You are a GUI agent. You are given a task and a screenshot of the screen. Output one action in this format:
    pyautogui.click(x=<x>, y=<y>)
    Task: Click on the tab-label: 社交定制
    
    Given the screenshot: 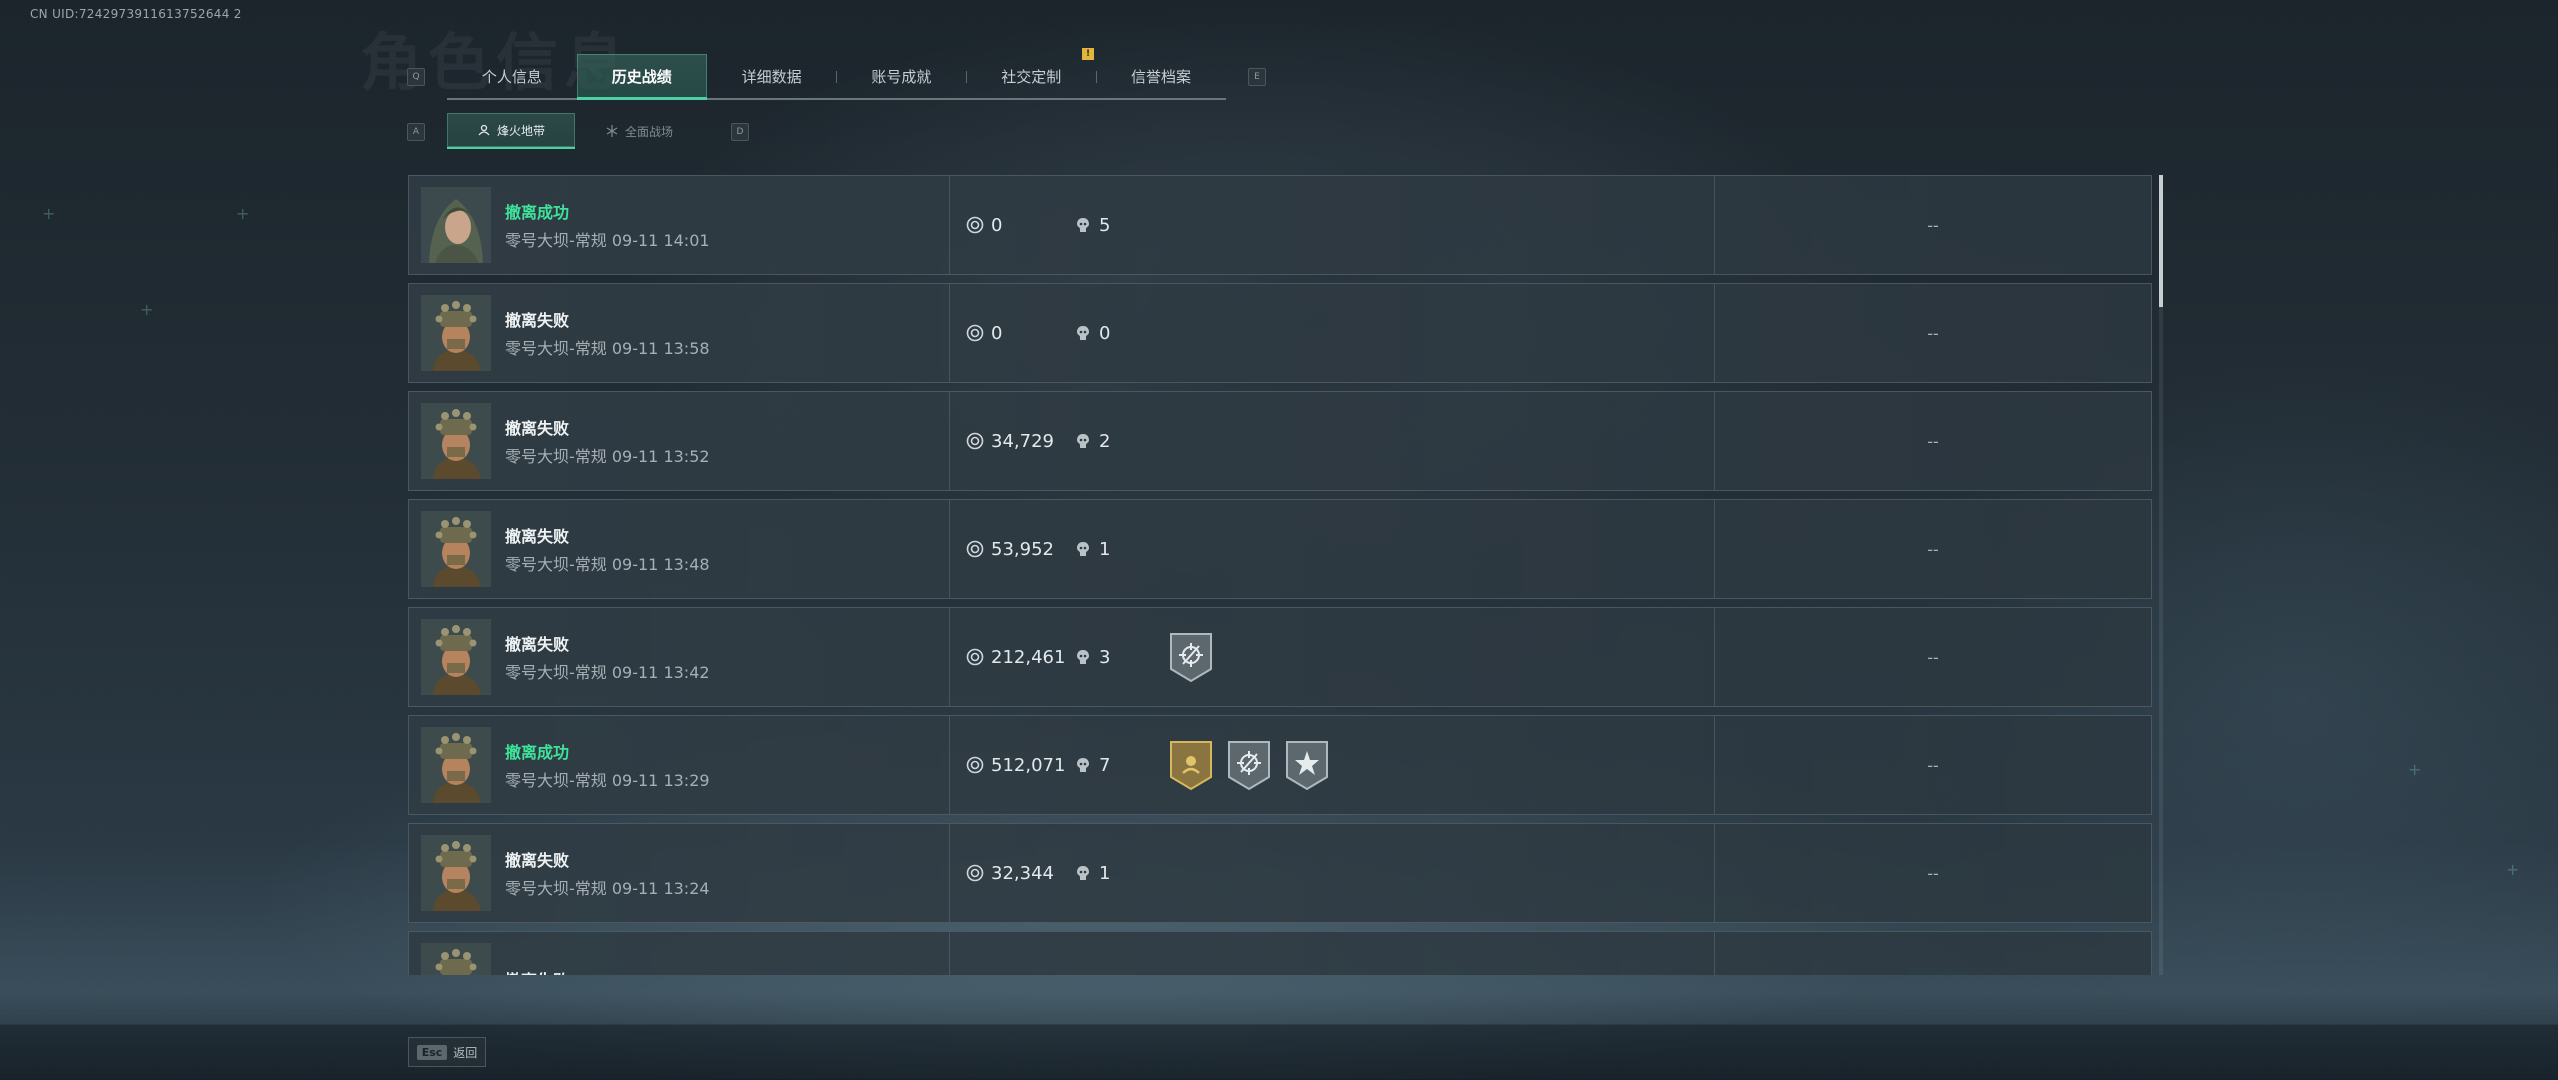 What is the action you would take?
    pyautogui.click(x=1031, y=76)
    